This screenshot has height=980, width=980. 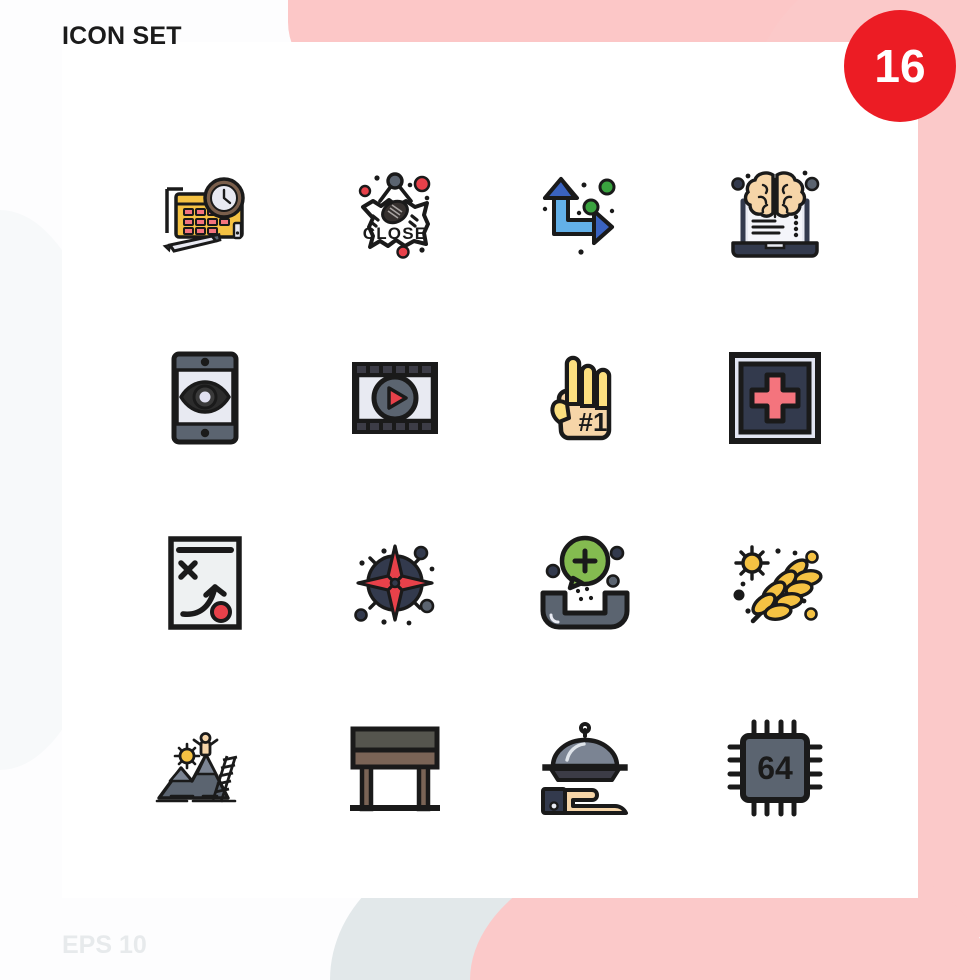 I want to click on icon-count-value: 16, so click(x=900, y=66).